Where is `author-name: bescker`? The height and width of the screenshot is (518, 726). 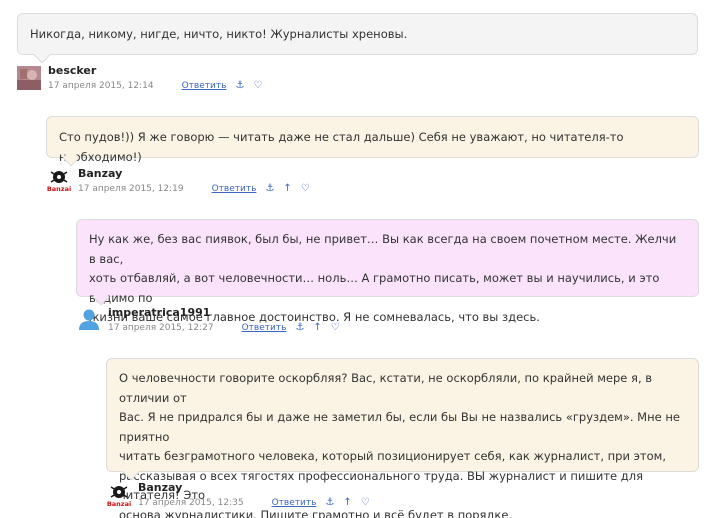
author-name: bescker is located at coordinates (72, 70).